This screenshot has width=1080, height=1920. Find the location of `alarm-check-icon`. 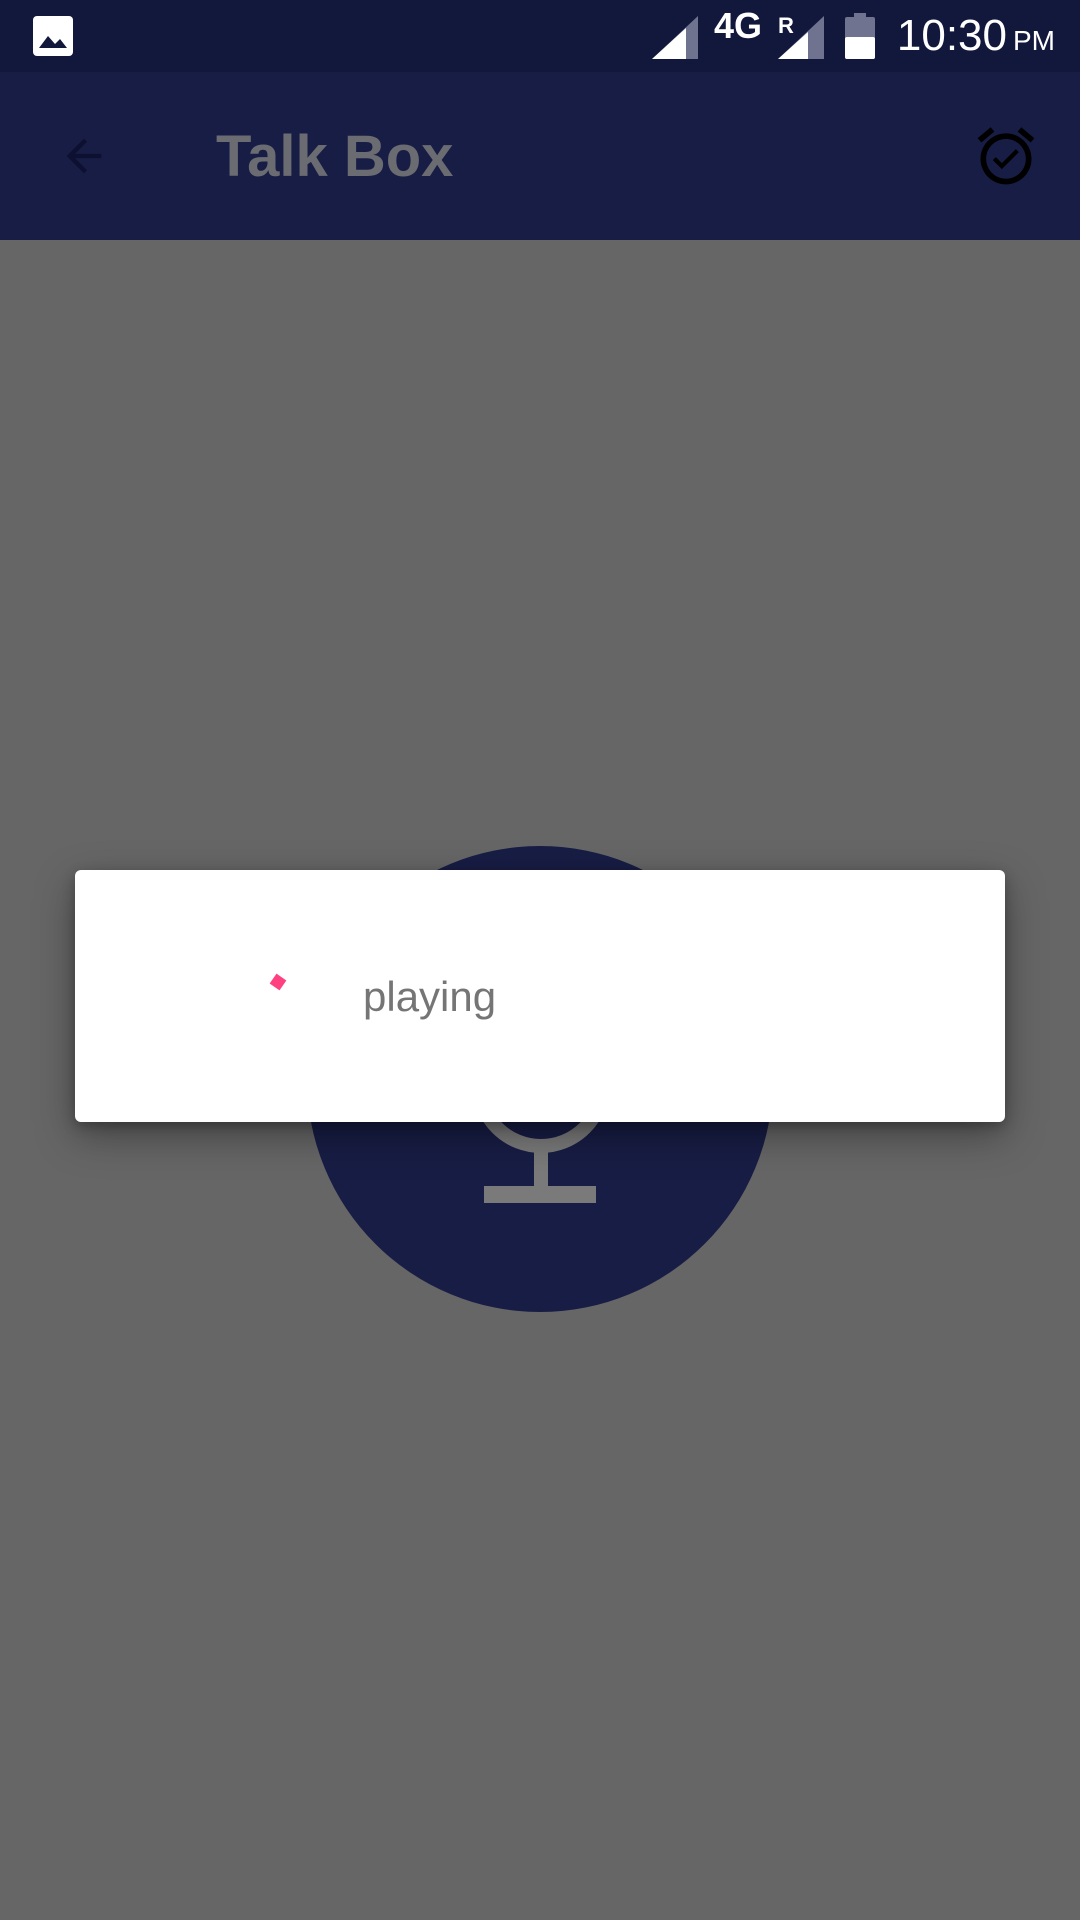

alarm-check-icon is located at coordinates (1006, 156).